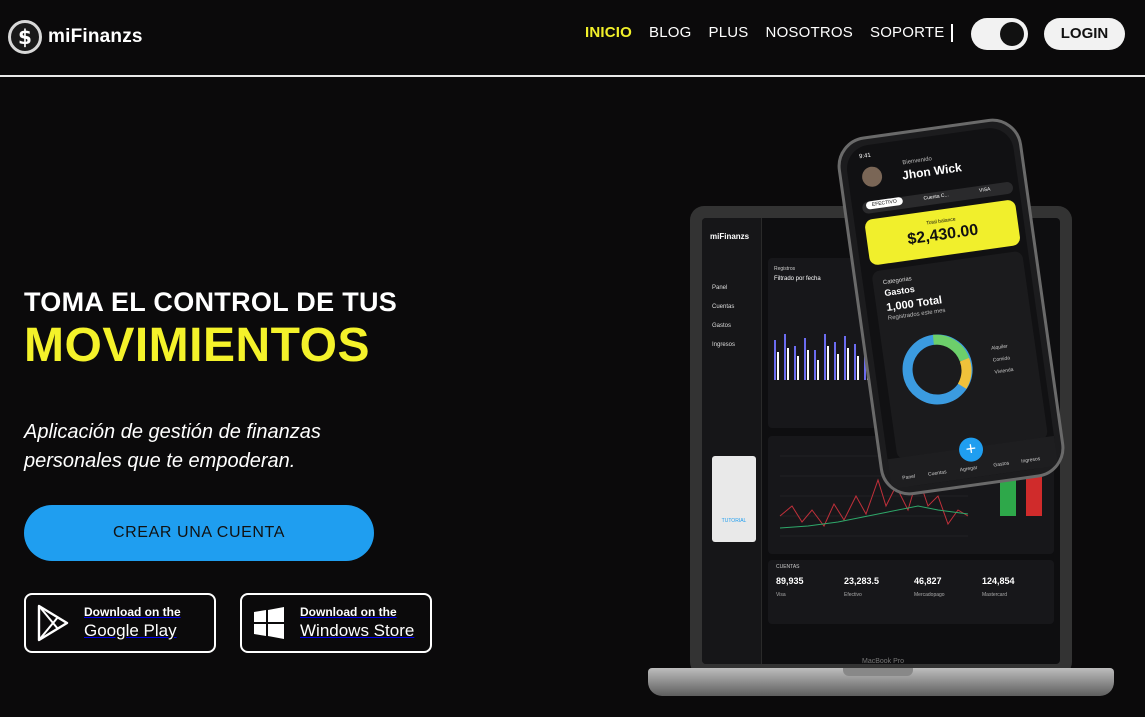 This screenshot has width=1145, height=717. I want to click on main-menu: INICIO BLOG PLUS NOSOTROS SOPORTE, so click(773, 32).